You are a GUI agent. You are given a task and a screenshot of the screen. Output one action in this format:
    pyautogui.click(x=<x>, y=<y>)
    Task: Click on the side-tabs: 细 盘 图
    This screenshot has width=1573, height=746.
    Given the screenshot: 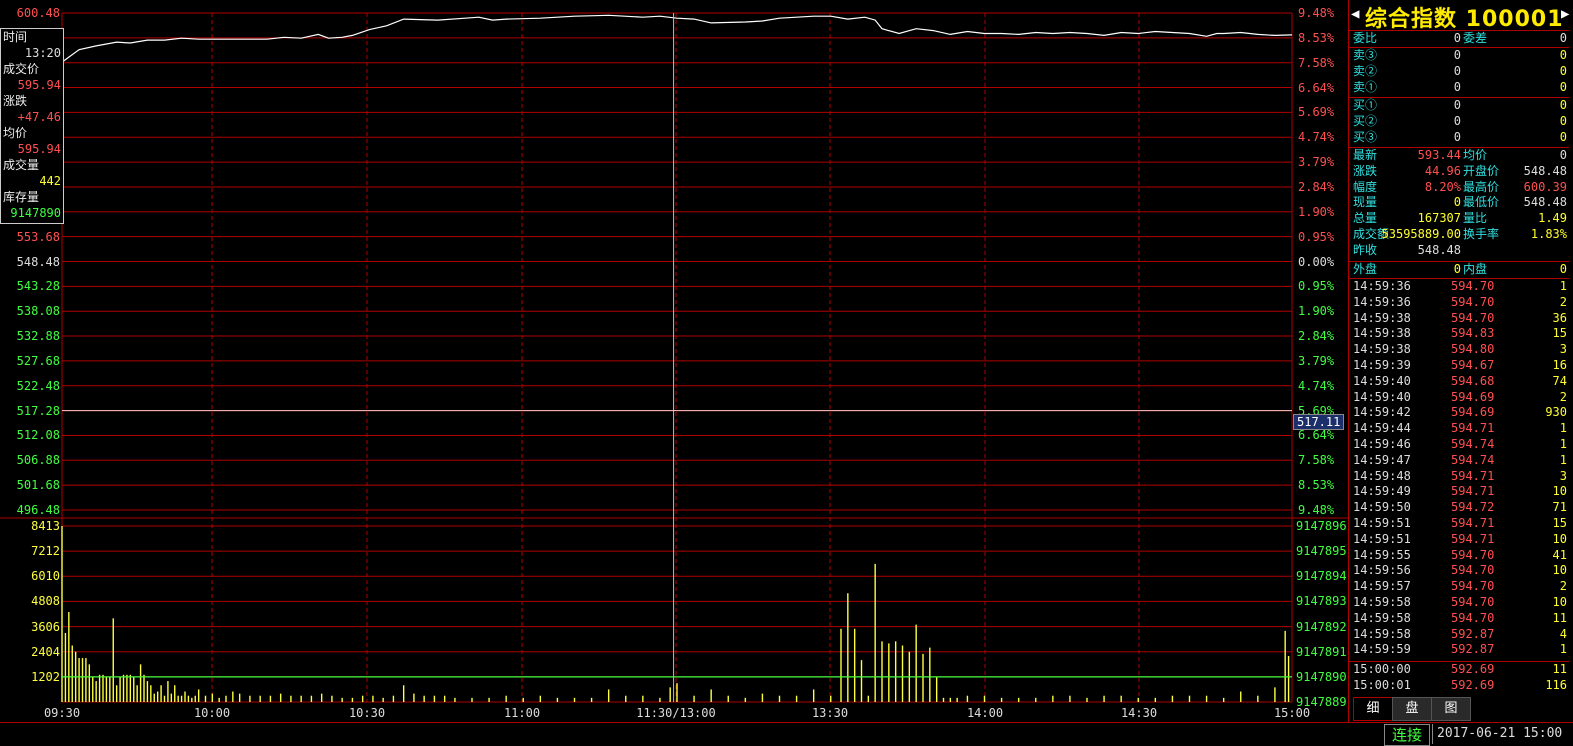 What is the action you would take?
    pyautogui.click(x=1461, y=708)
    